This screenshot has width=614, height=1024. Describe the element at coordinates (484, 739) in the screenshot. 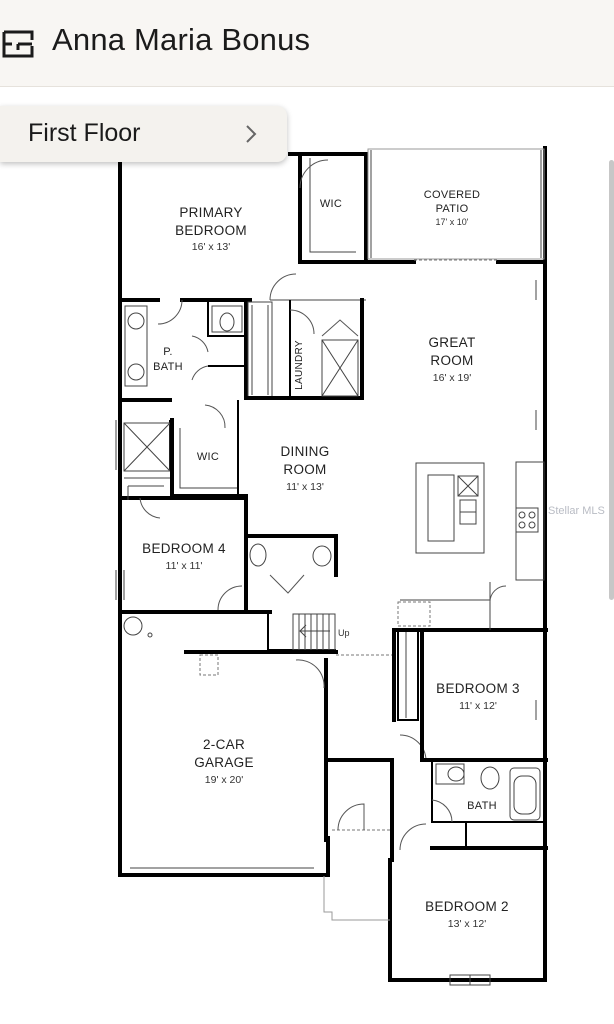

I see `bedroom3-bath-walls` at that location.